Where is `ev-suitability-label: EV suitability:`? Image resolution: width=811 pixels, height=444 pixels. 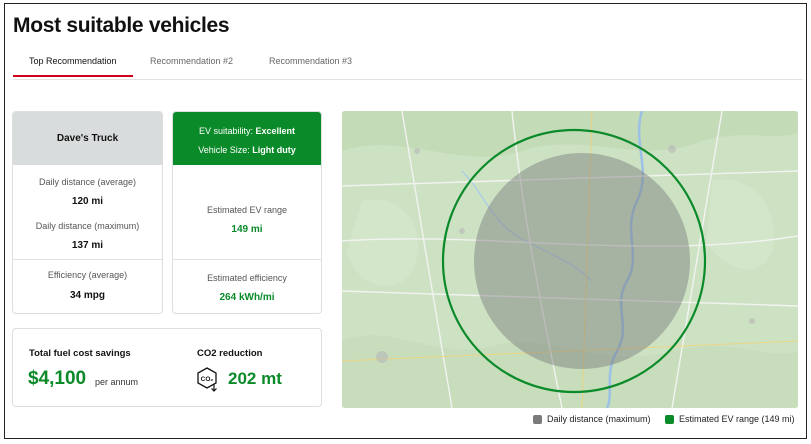
ev-suitability-label: EV suitability: is located at coordinates (225, 131).